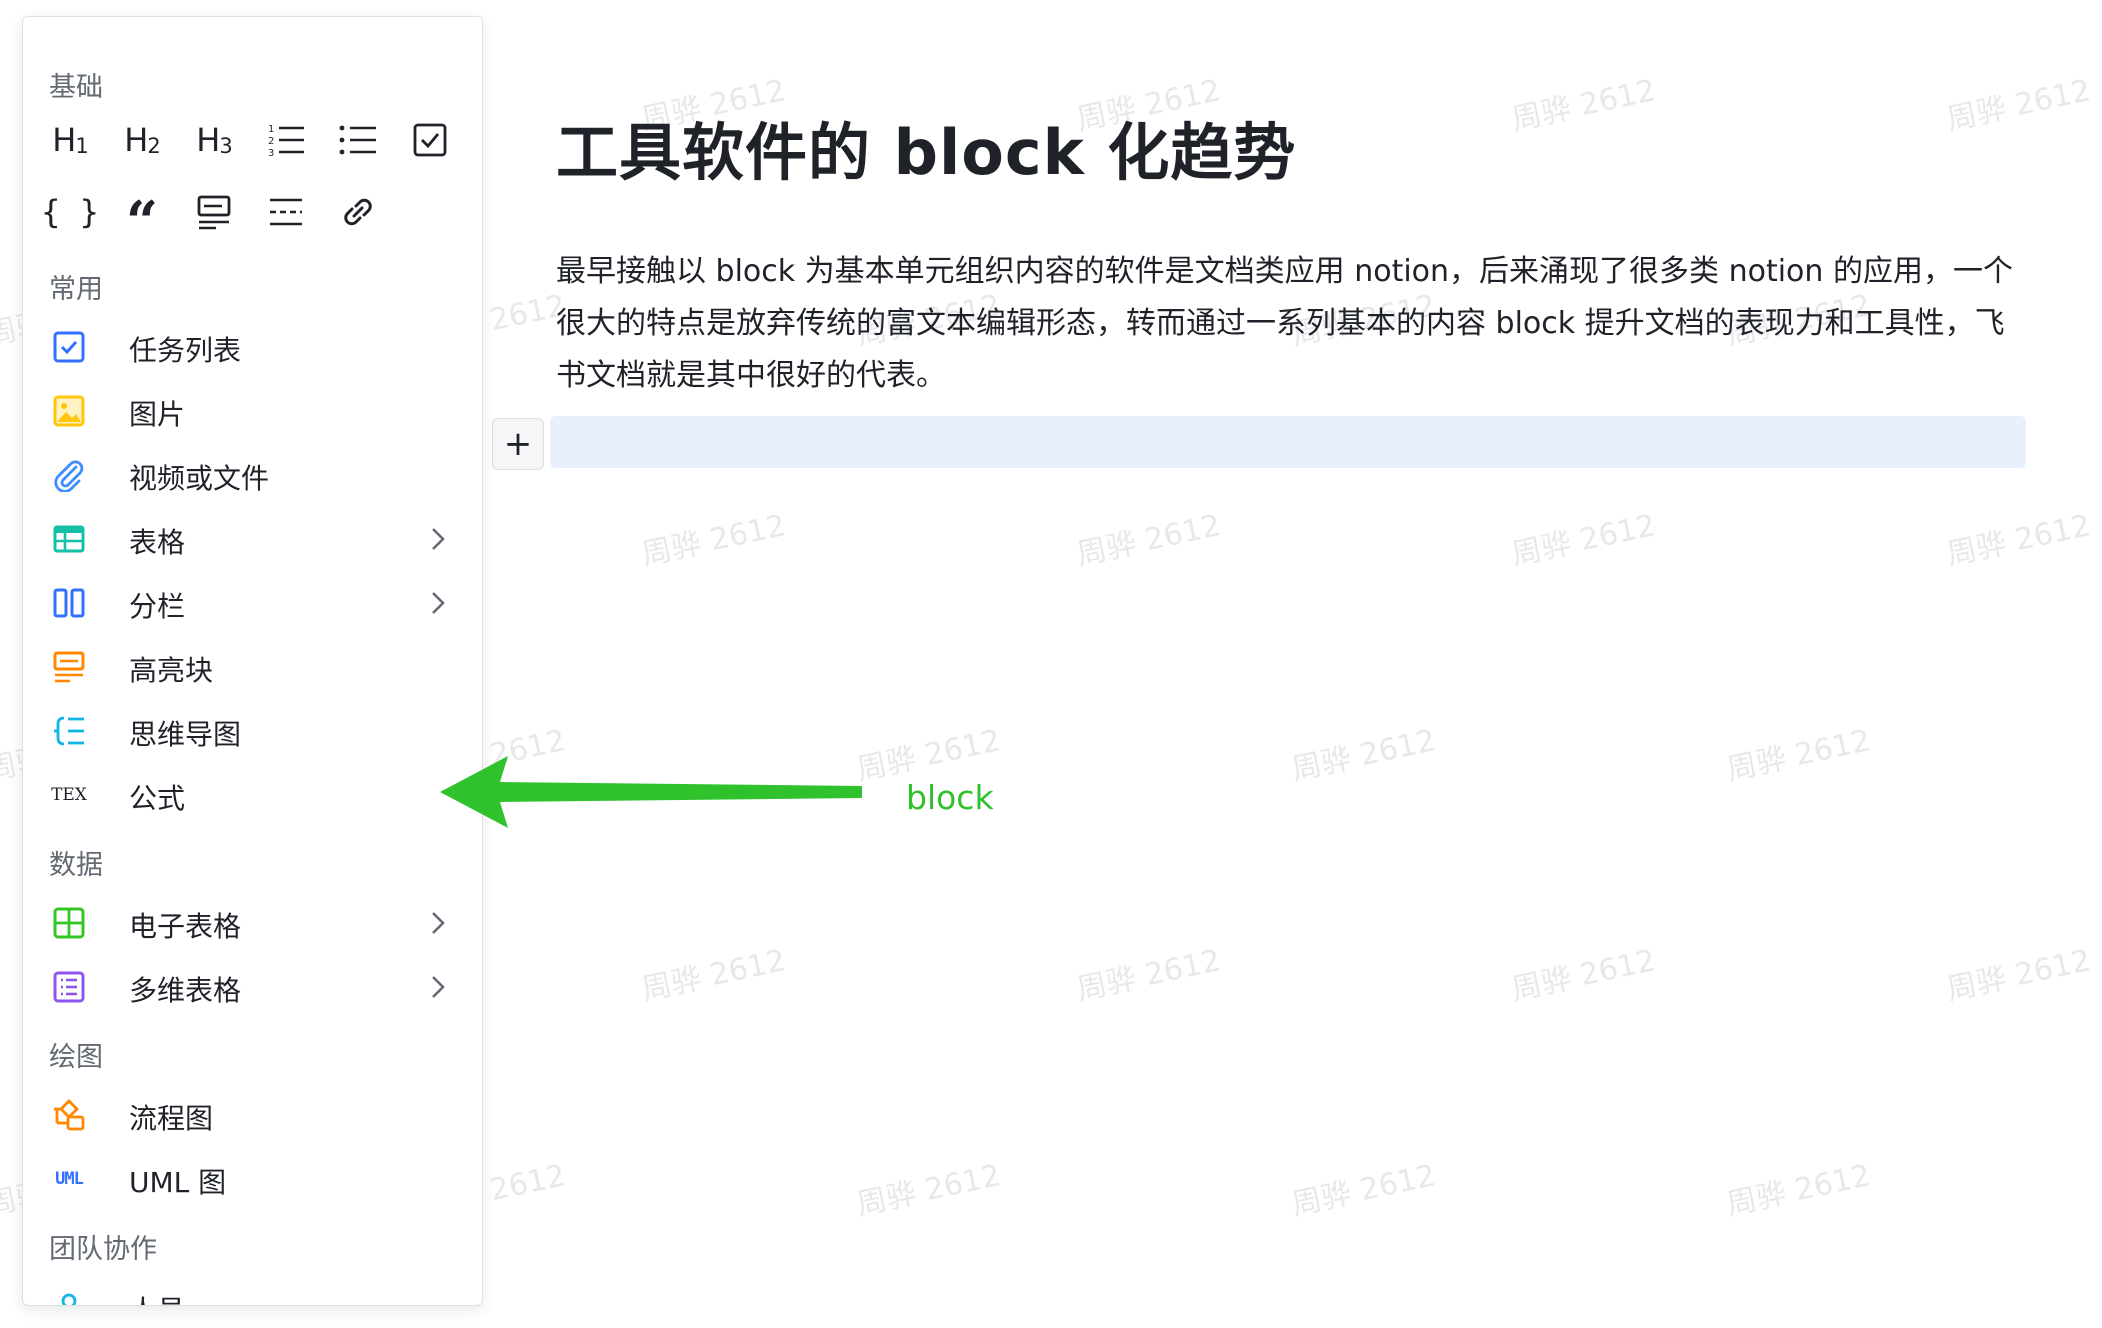  I want to click on ordered-list-icon: 1 2 3, so click(286, 141).